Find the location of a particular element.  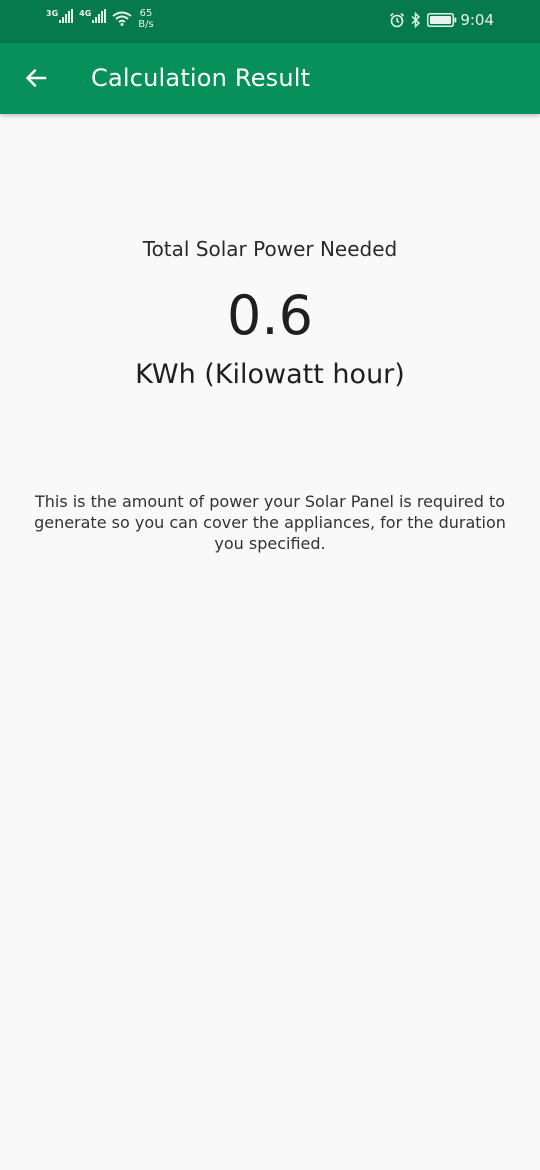

arrow-left-icon is located at coordinates (36, 78).